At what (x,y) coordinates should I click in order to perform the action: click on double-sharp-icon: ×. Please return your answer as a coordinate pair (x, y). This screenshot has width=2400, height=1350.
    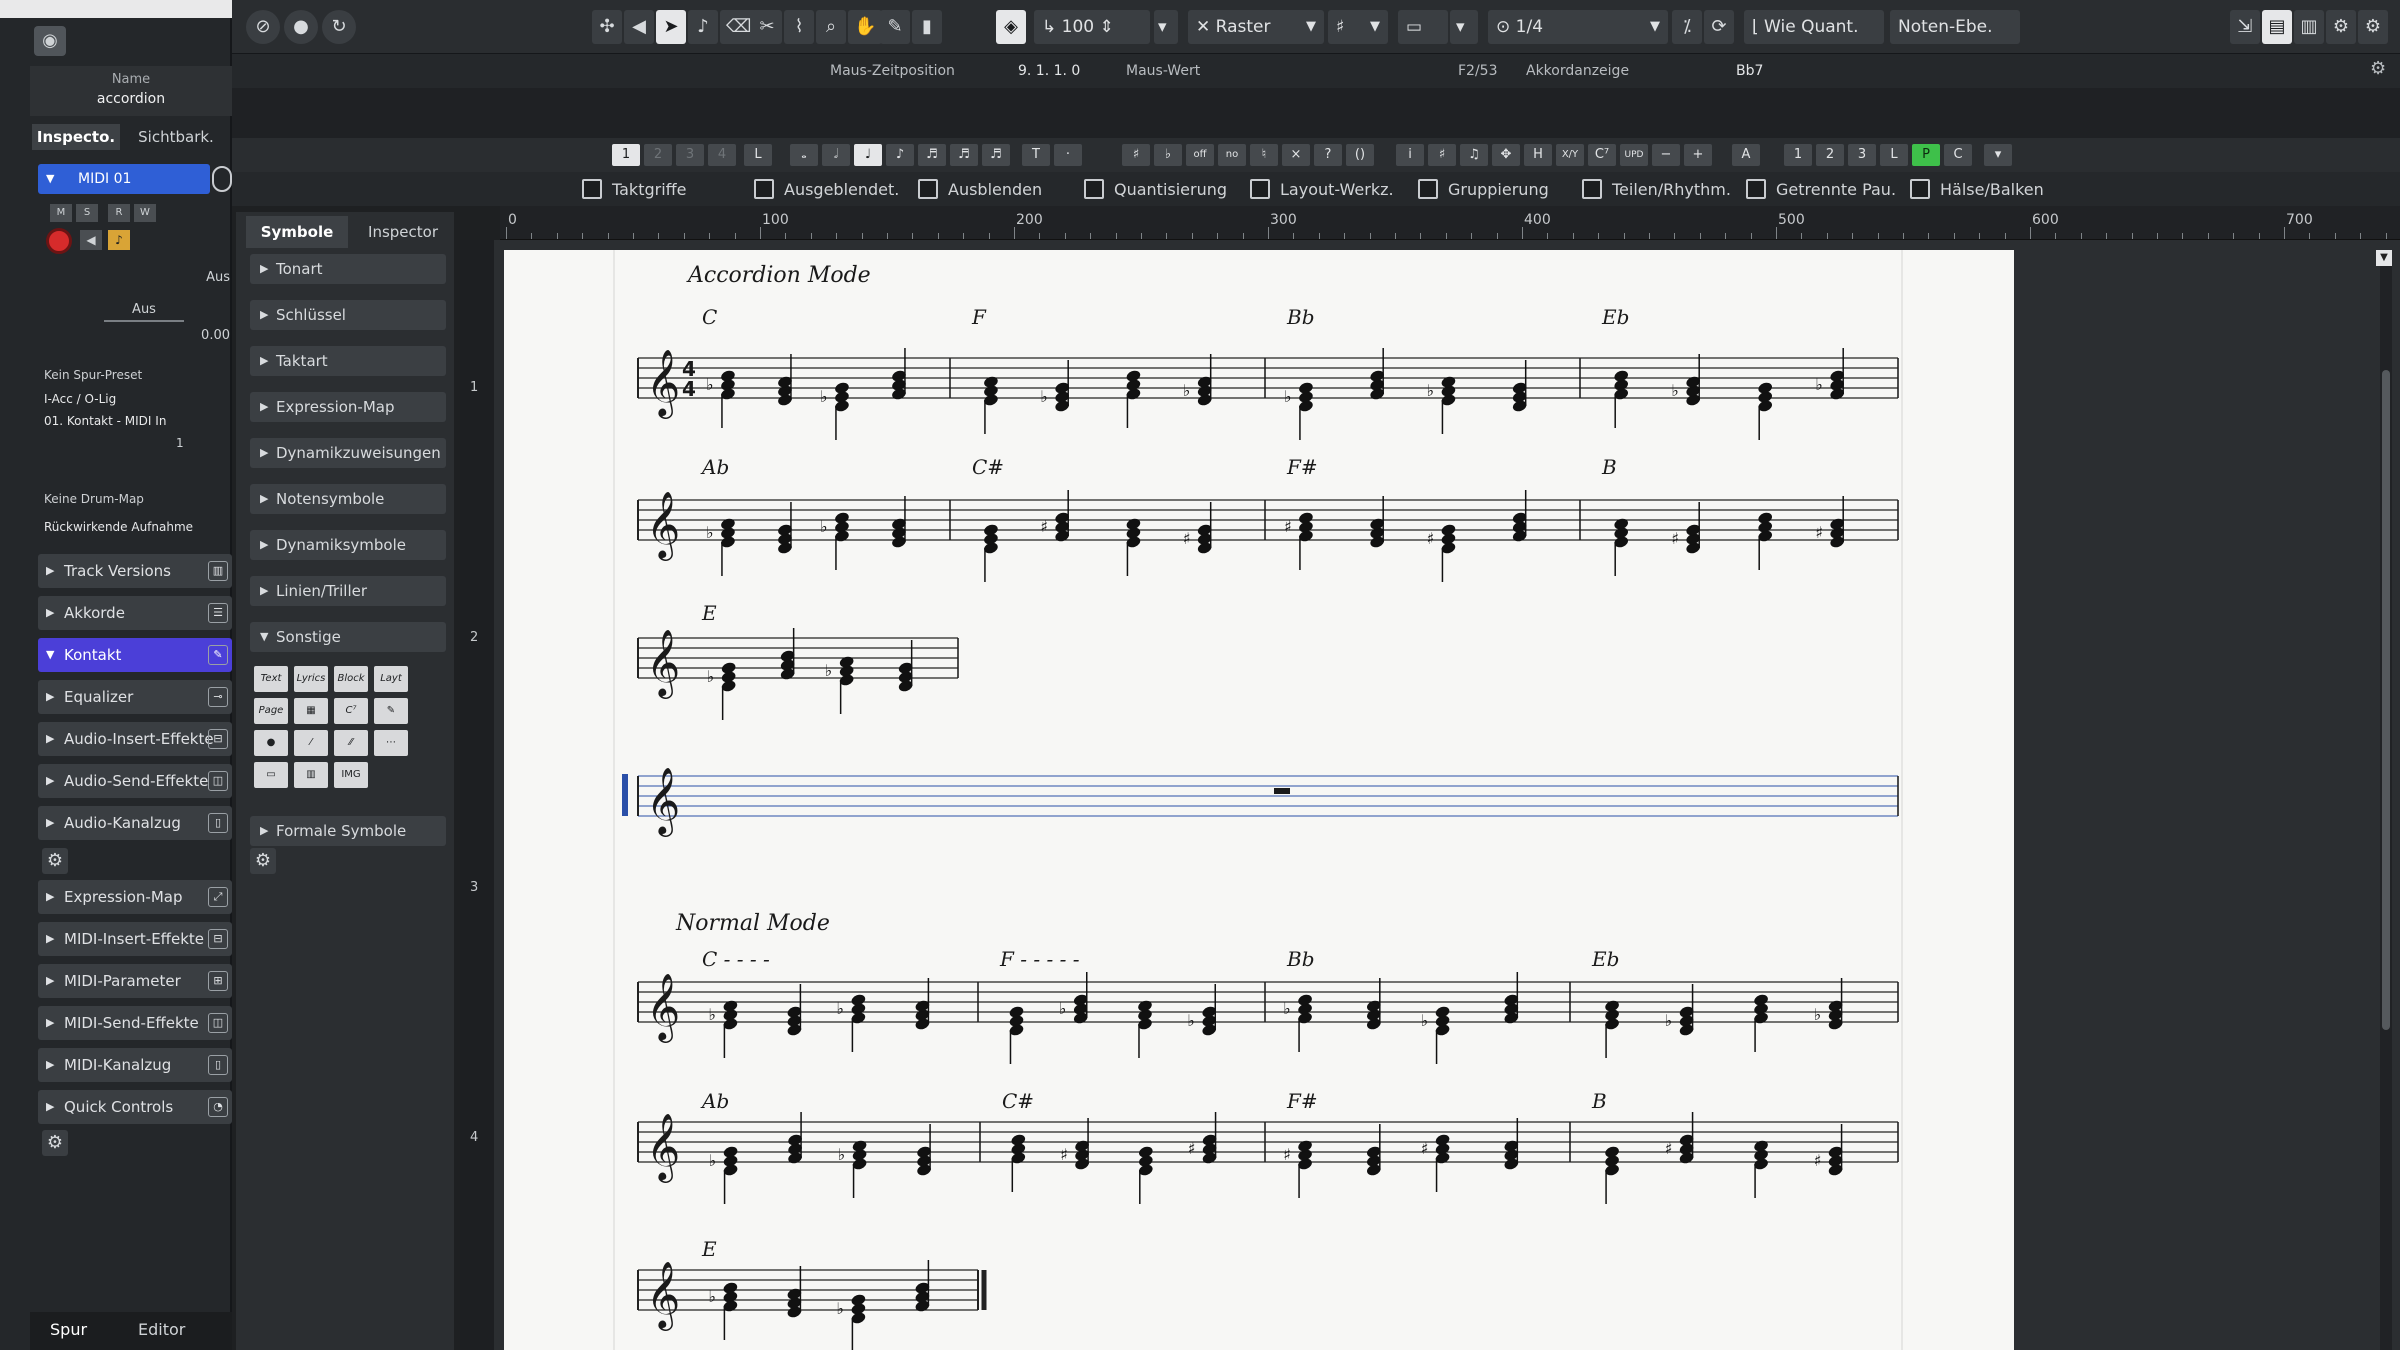
    Looking at the image, I should click on (1296, 155).